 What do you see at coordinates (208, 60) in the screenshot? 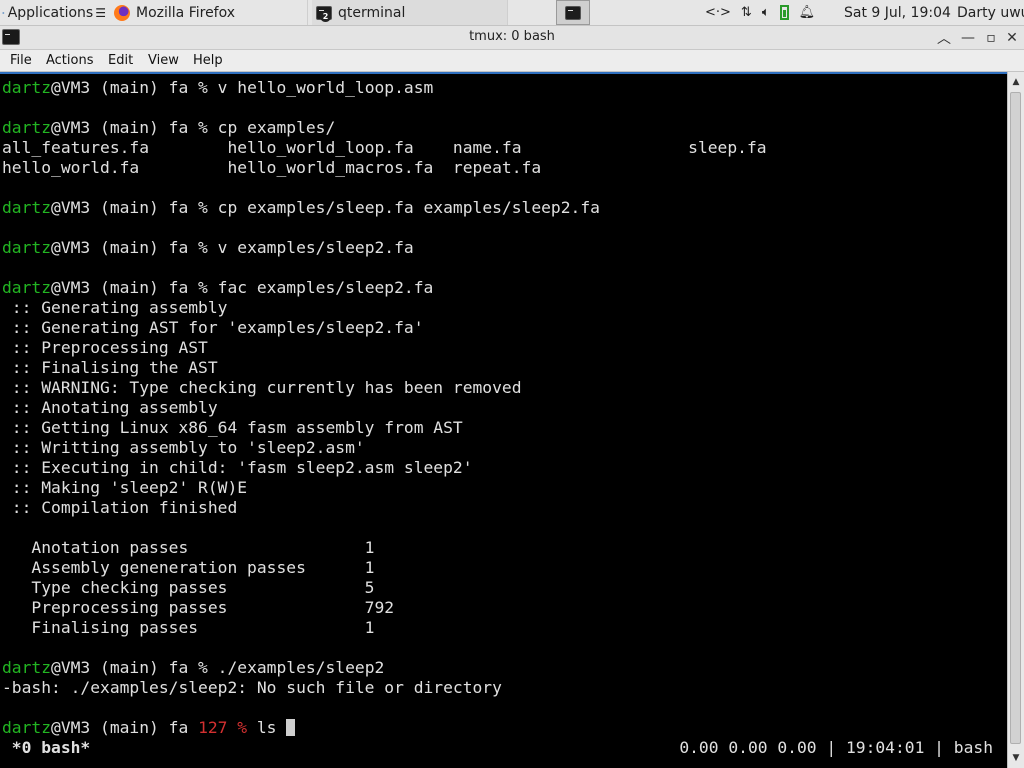
I see `menu-help: Help` at bounding box center [208, 60].